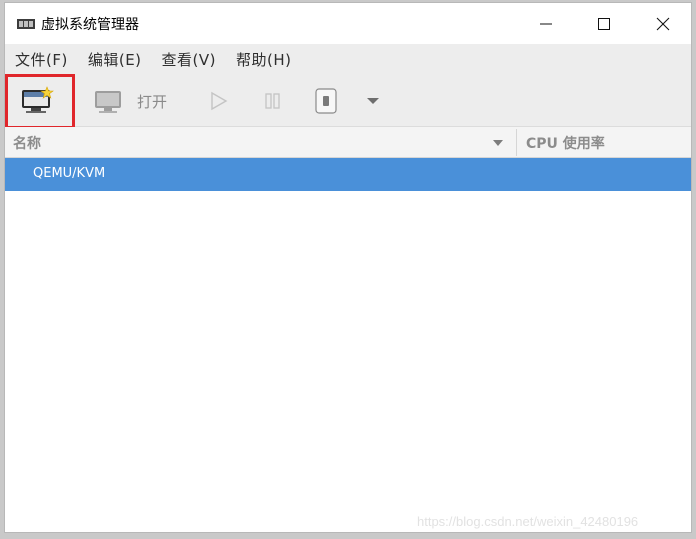 This screenshot has height=539, width=696. I want to click on close-button, so click(663, 23).